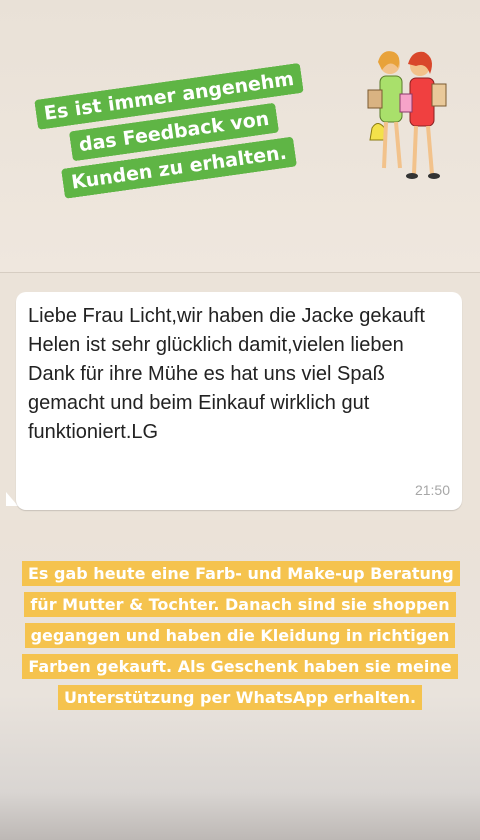  I want to click on shopping-women-sticker-icon, so click(406, 113).